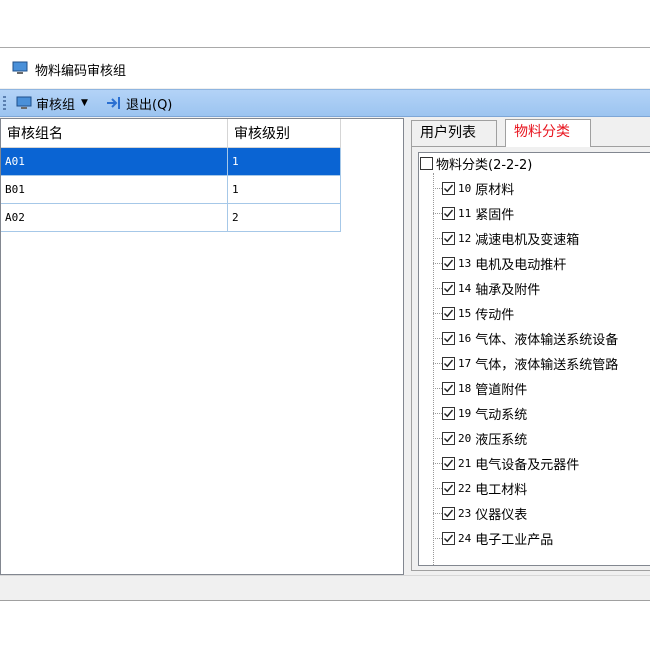 The height and width of the screenshot is (650, 650). What do you see at coordinates (114, 161) in the screenshot?
I see `group-name-cell: A01` at bounding box center [114, 161].